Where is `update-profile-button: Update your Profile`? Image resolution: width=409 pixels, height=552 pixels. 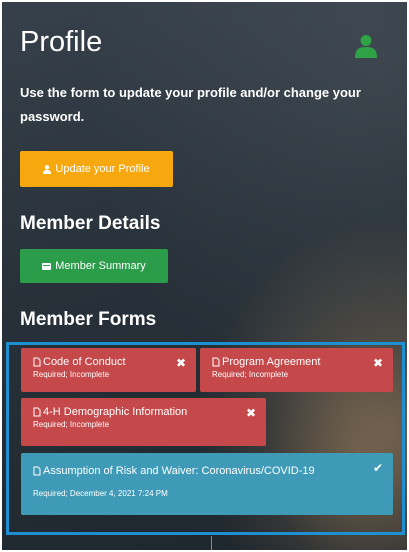
update-profile-button: Update your Profile is located at coordinates (96, 169).